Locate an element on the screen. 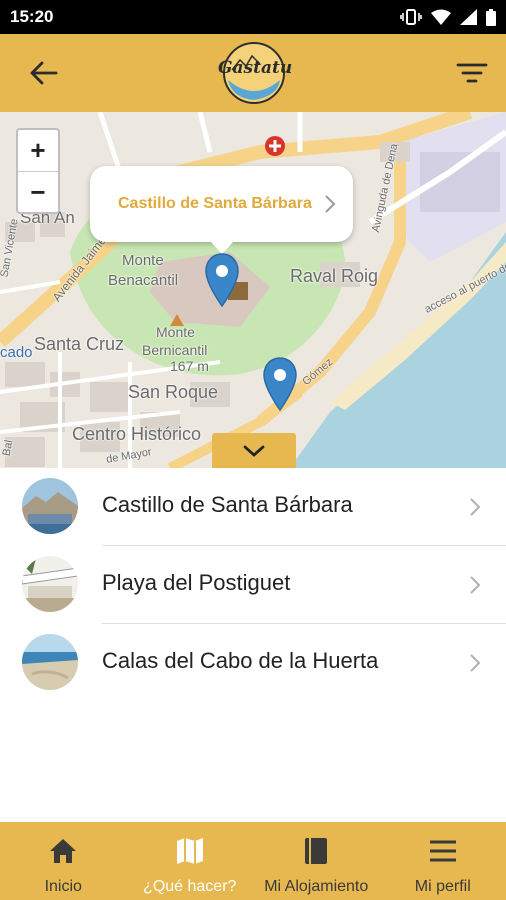 The width and height of the screenshot is (506, 900). map-pin-postiguet is located at coordinates (280, 384).